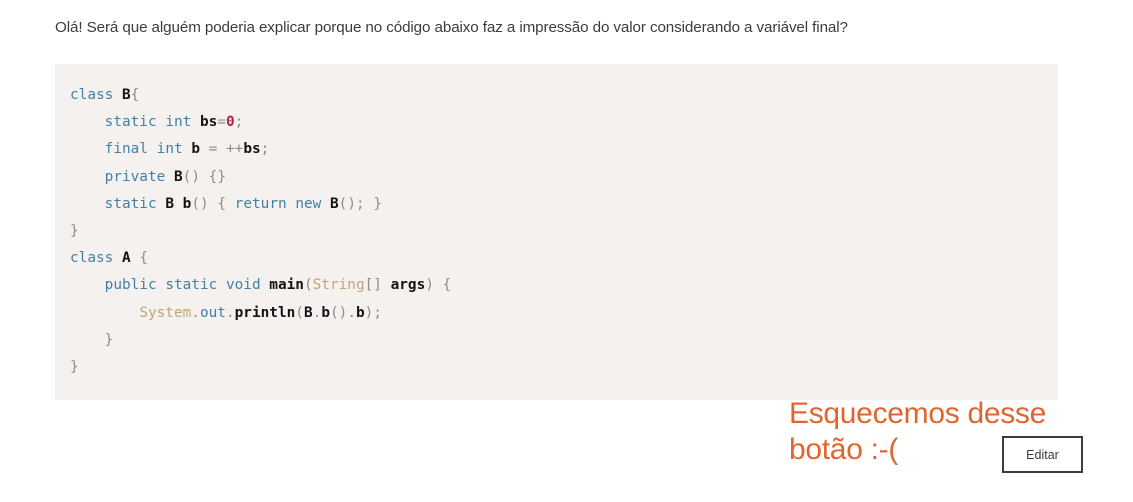 The image size is (1133, 502). Describe the element at coordinates (212, 312) in the screenshot. I see `code-token-kw: out` at that location.